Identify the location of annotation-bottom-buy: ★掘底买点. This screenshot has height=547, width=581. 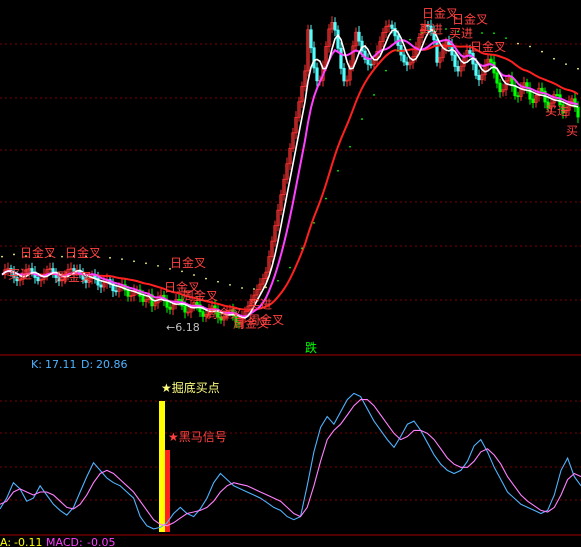
(190, 387).